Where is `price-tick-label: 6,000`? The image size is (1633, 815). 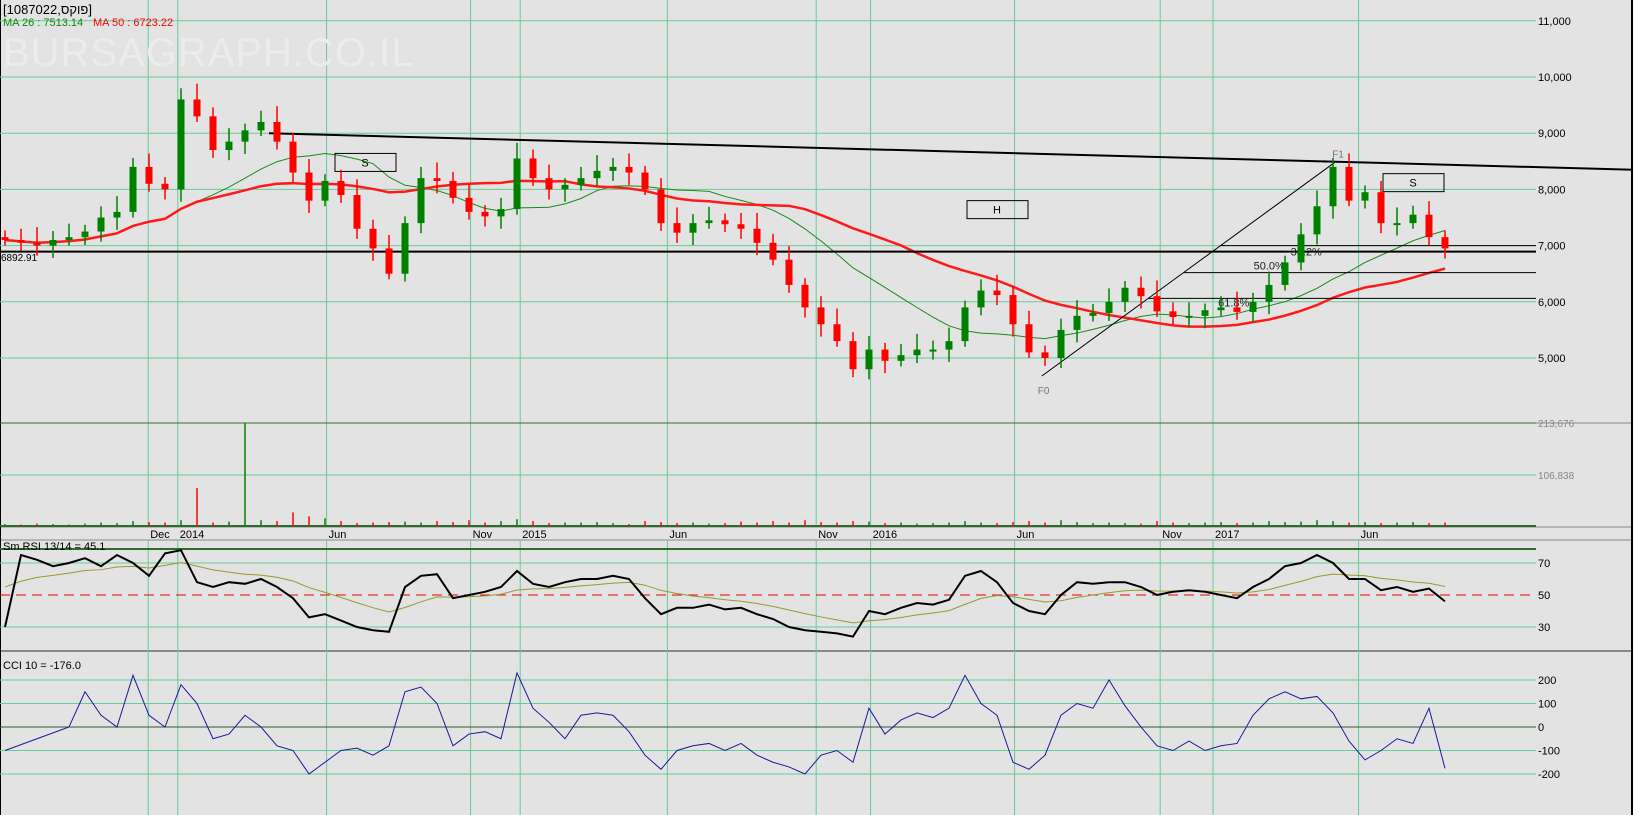
price-tick-label: 6,000 is located at coordinates (1552, 303).